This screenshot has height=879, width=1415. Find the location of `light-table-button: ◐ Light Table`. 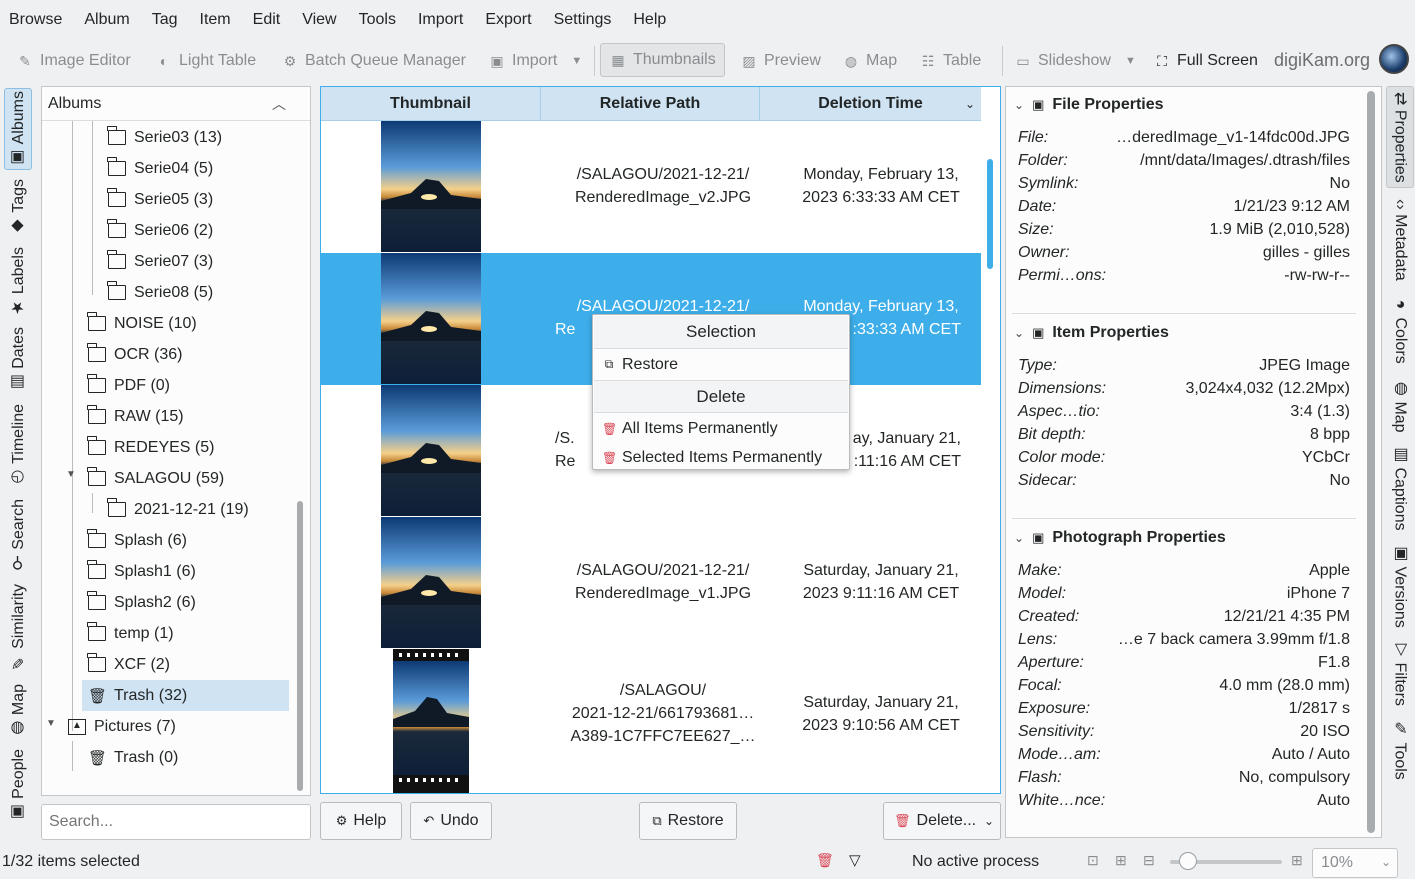

light-table-button: ◐ Light Table is located at coordinates (205, 60).